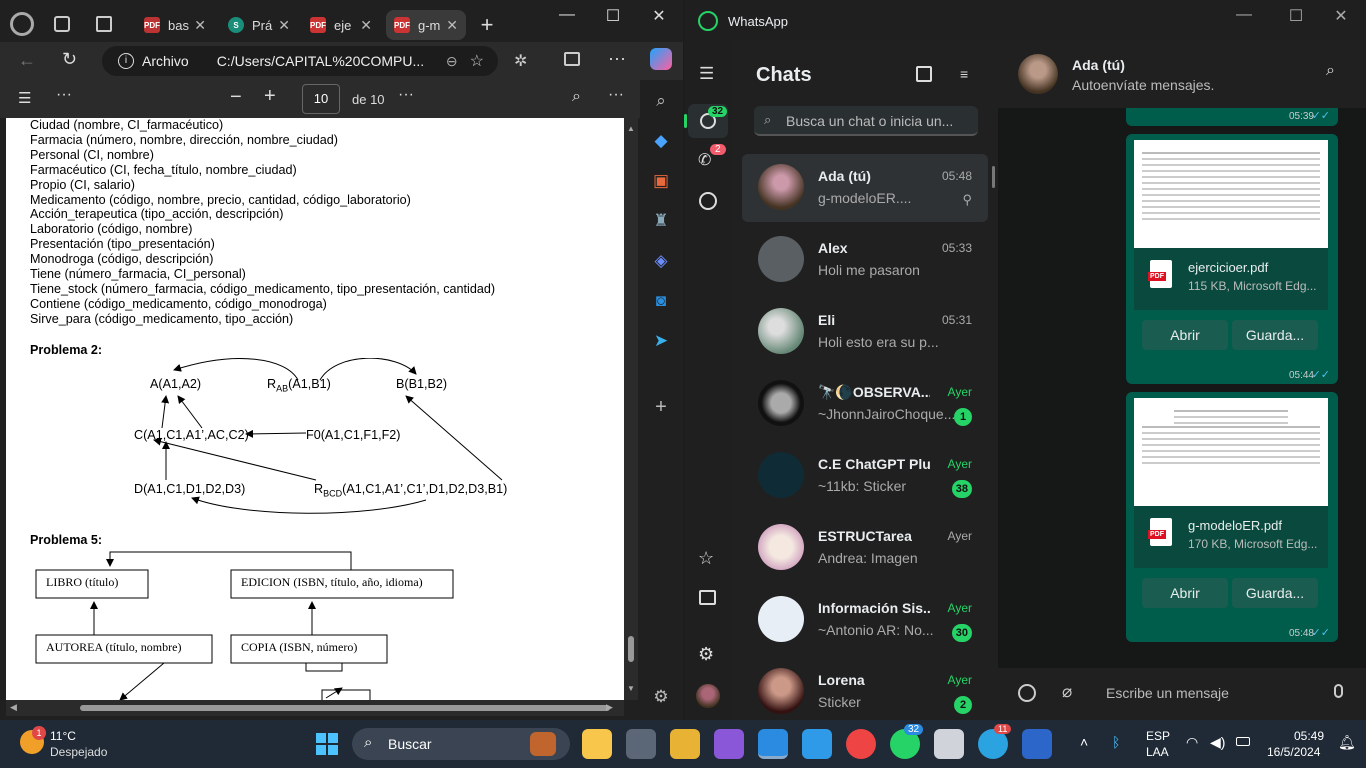 The width and height of the screenshot is (1366, 768). I want to click on visual-studio-icon, so click(729, 744).